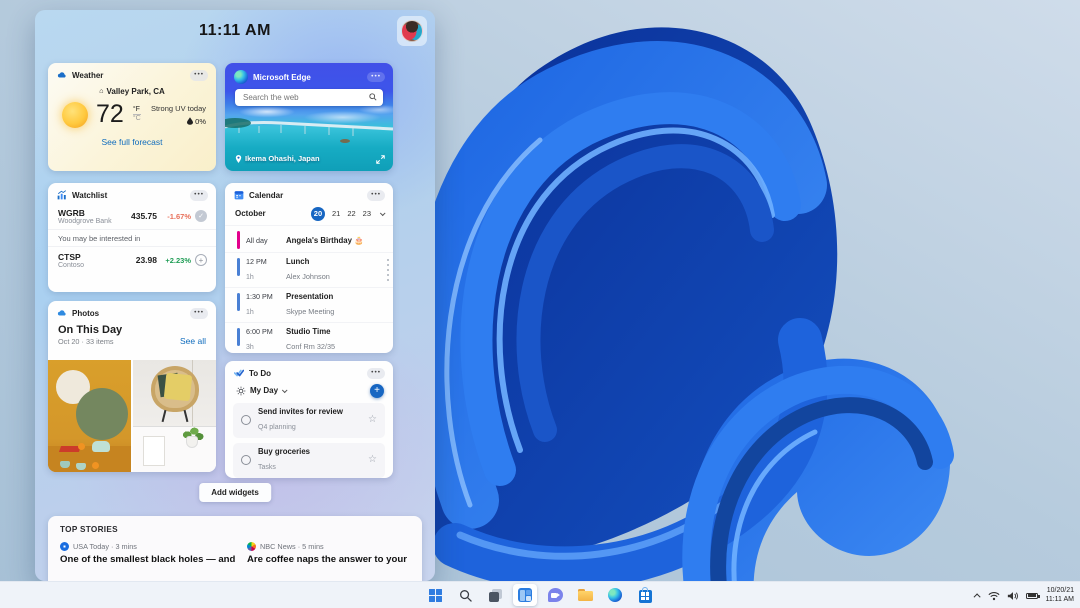 This screenshot has height=608, width=1080. Describe the element at coordinates (1024, 595) in the screenshot. I see `system-tray: 10/20/21 11:11 AM` at that location.